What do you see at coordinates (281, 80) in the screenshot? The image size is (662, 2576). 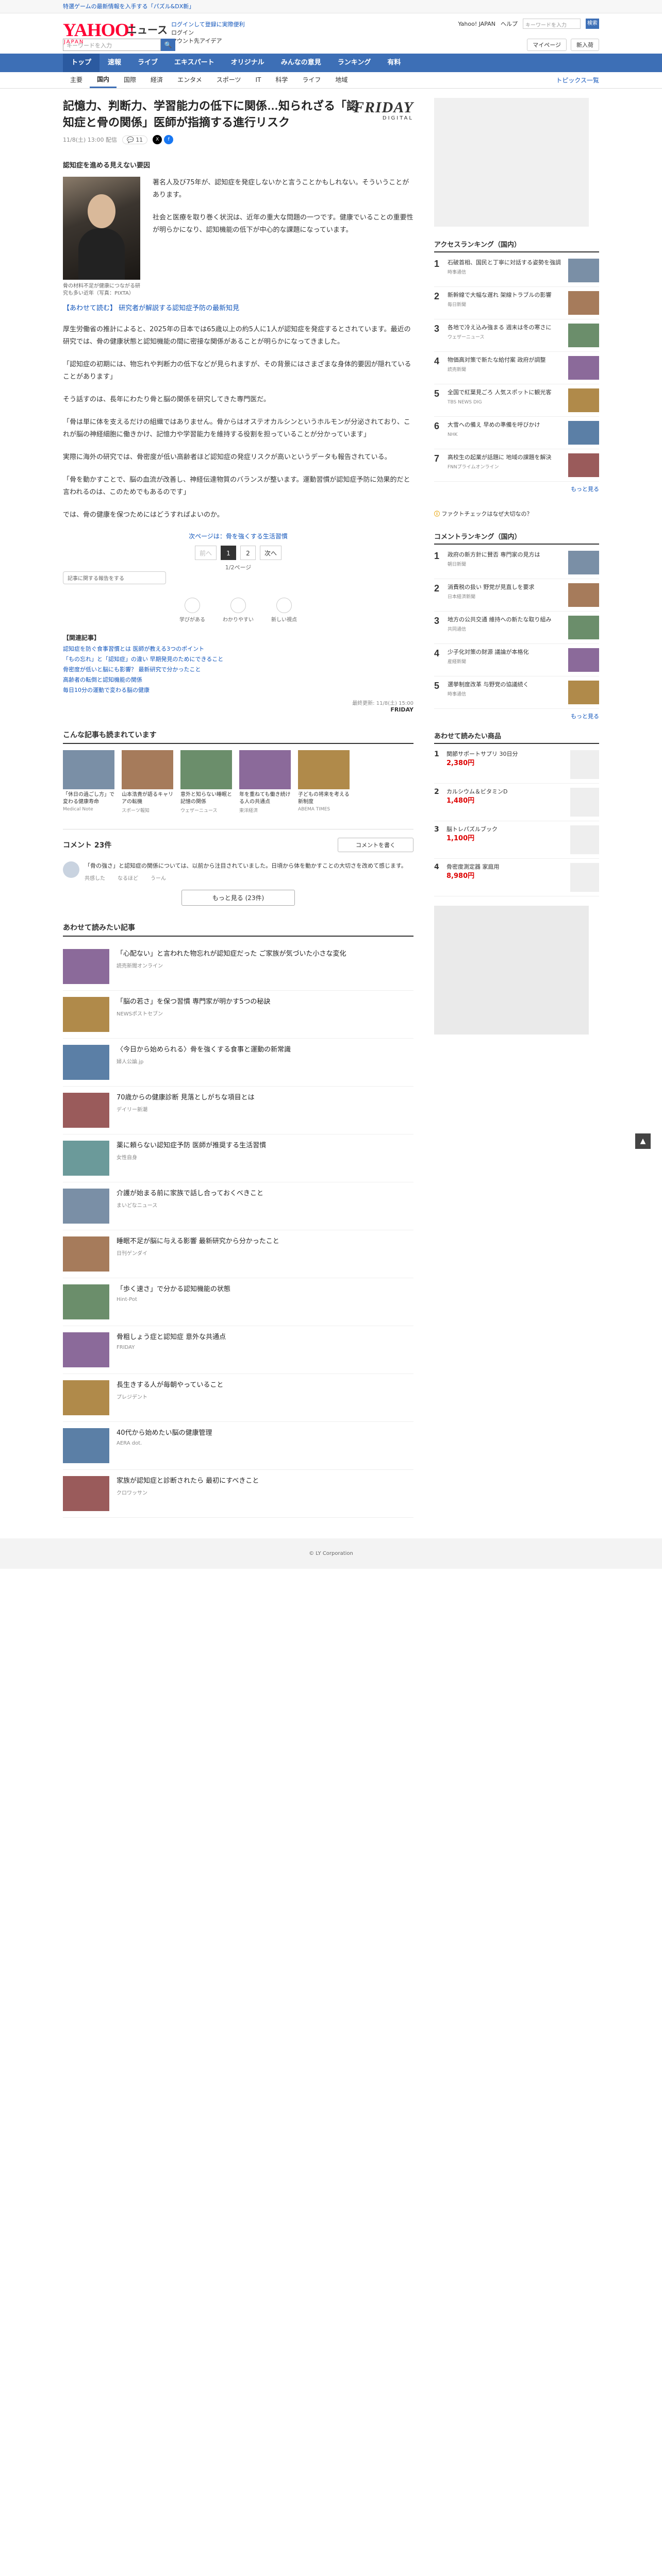 I see `tab-item: 科学` at bounding box center [281, 80].